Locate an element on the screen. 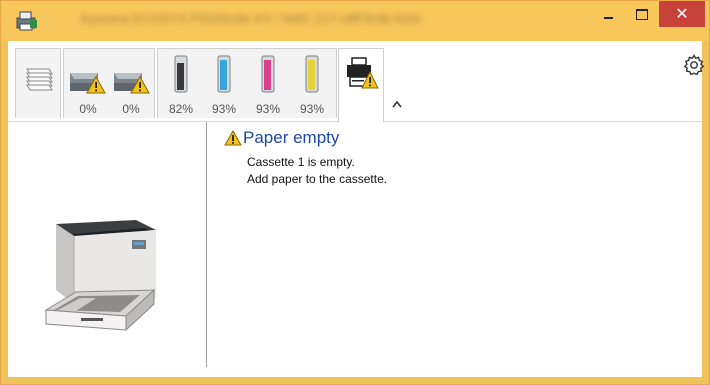 Image resolution: width=710 pixels, height=385 pixels. gear-icon is located at coordinates (694, 65).